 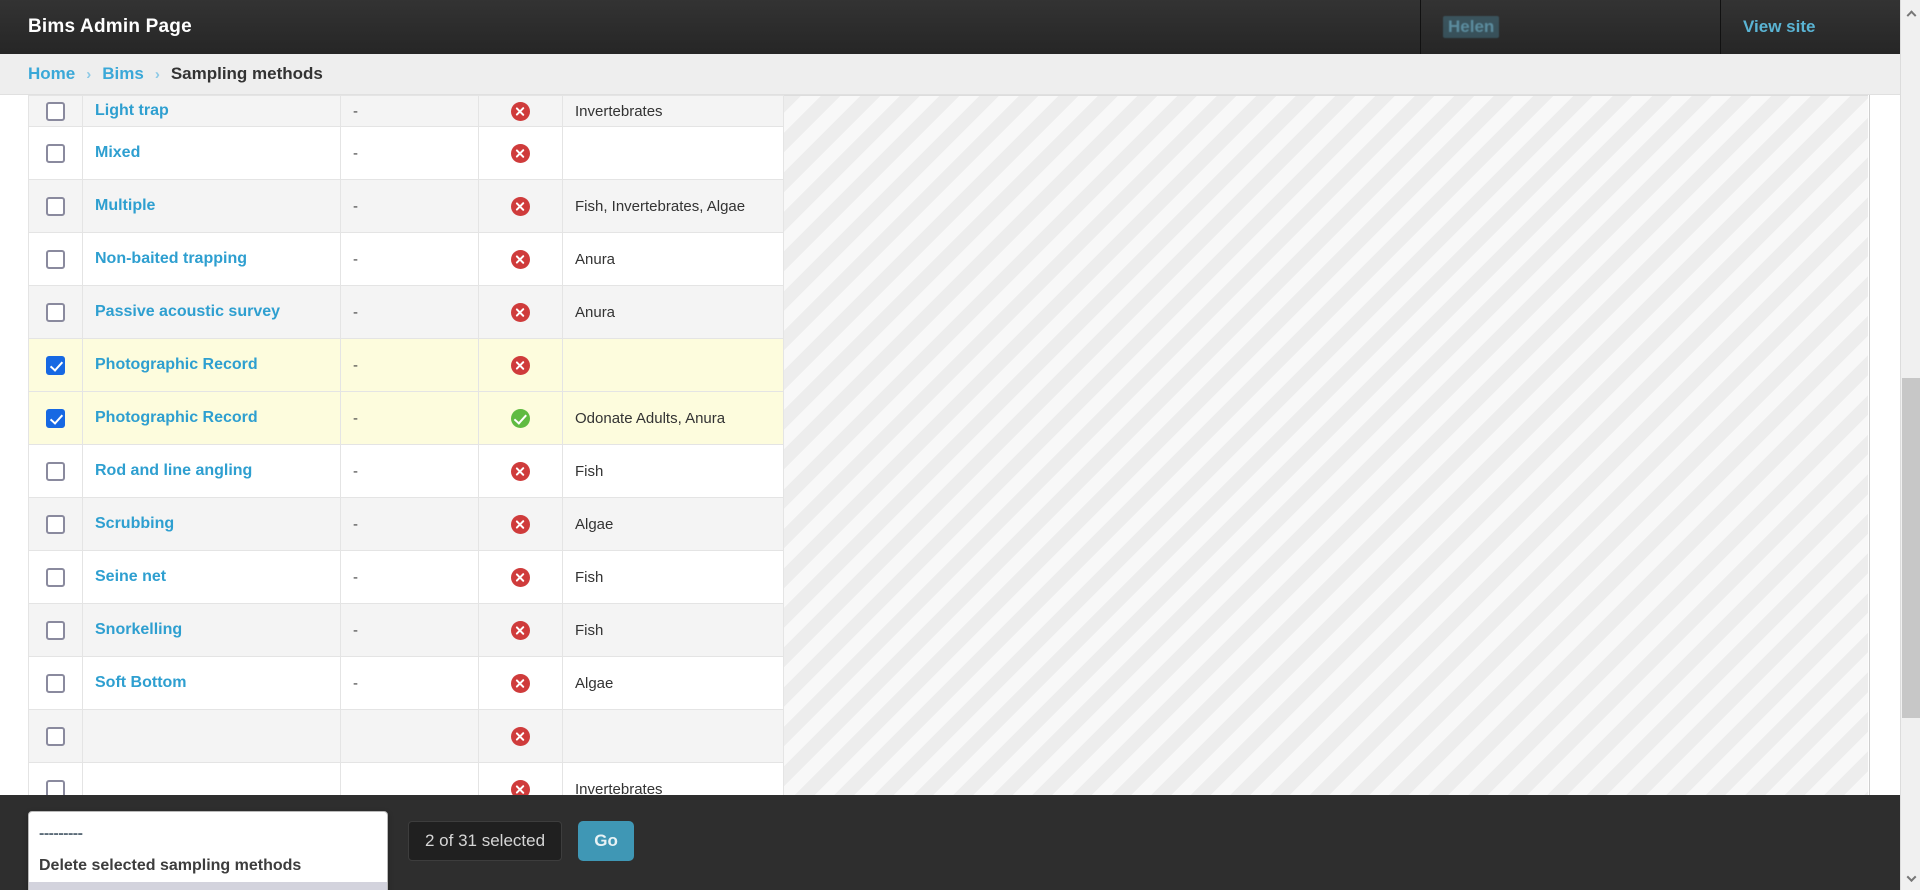 I want to click on taxa-cell, so click(x=673, y=153).